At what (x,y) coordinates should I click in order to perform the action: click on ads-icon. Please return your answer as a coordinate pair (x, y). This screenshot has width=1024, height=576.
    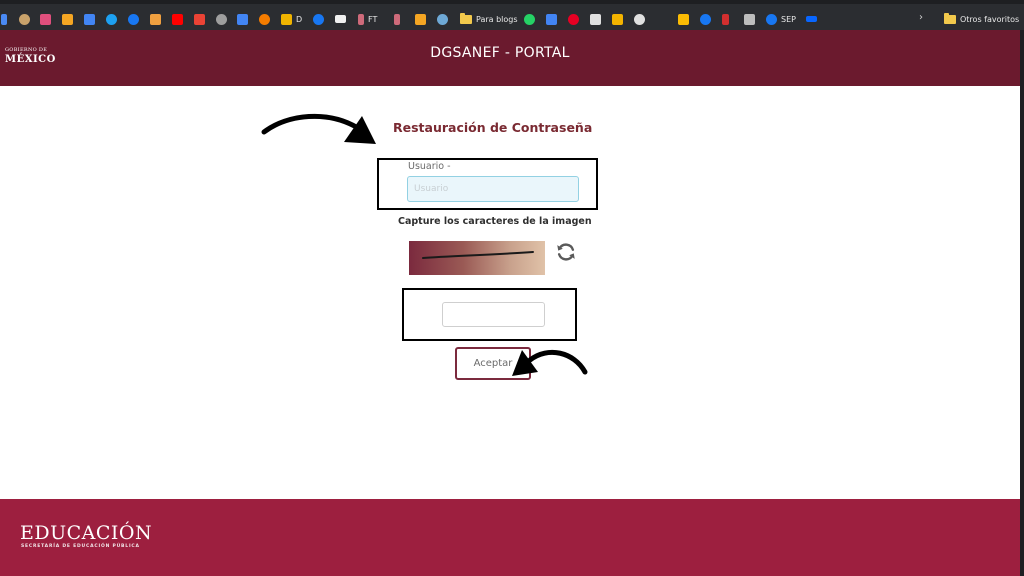
    Looking at the image, I should click on (89, 19).